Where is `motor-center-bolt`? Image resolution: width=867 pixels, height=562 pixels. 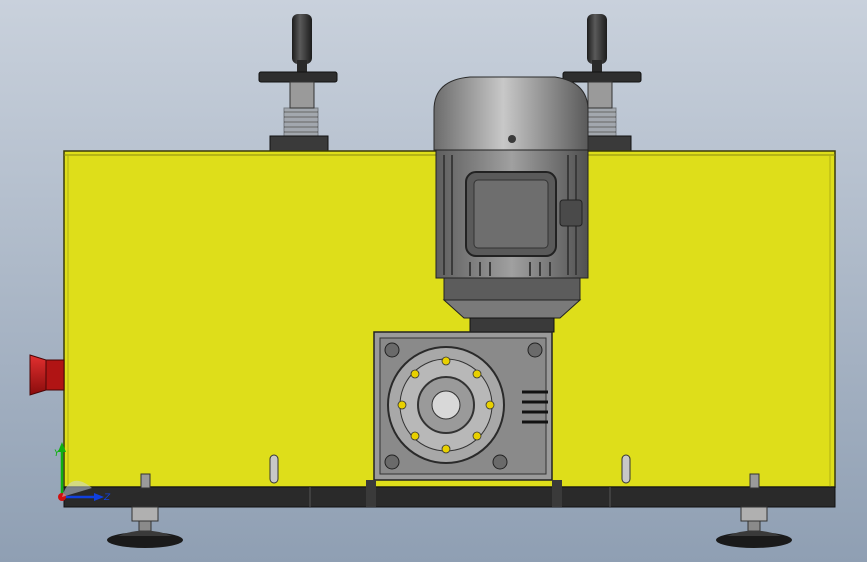 motor-center-bolt is located at coordinates (512, 139).